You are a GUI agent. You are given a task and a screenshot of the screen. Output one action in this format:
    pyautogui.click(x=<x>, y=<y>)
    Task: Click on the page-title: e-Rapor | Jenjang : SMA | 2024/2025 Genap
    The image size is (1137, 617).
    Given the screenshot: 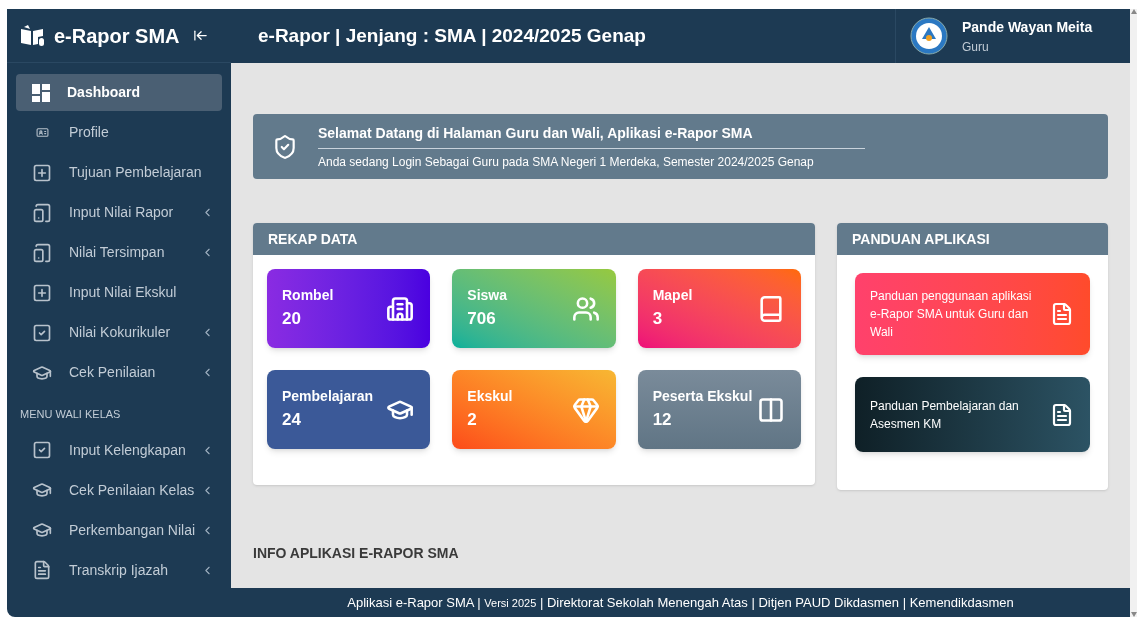 What is the action you would take?
    pyautogui.click(x=452, y=35)
    